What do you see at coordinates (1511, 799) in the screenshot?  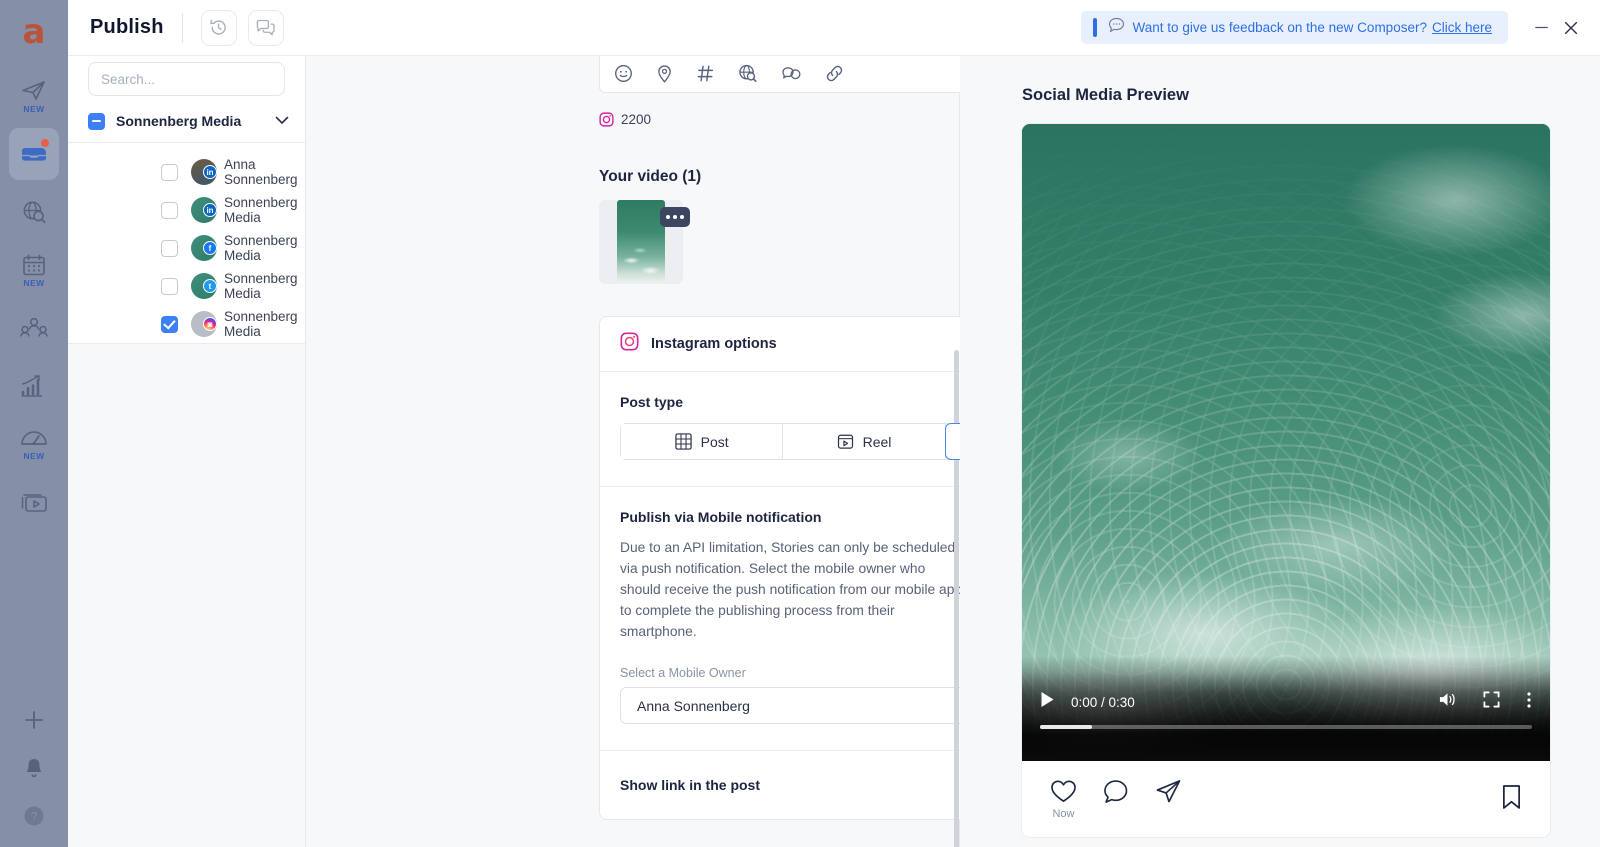 I see `bookmark-icon` at bounding box center [1511, 799].